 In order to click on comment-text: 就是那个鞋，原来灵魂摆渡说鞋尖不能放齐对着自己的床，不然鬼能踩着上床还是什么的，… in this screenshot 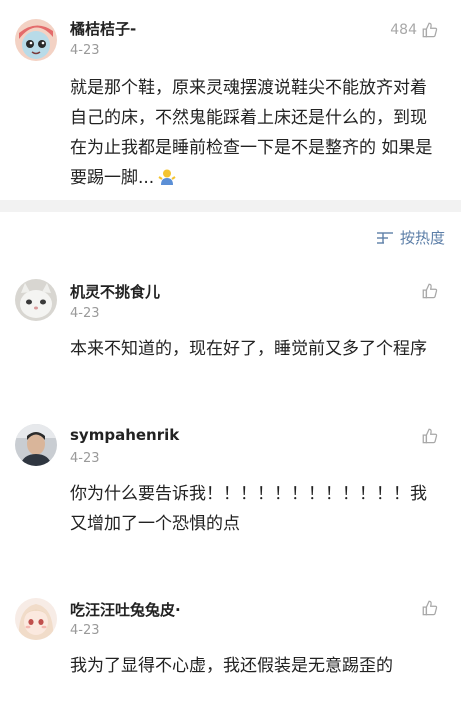, I will do `click(251, 133)`.